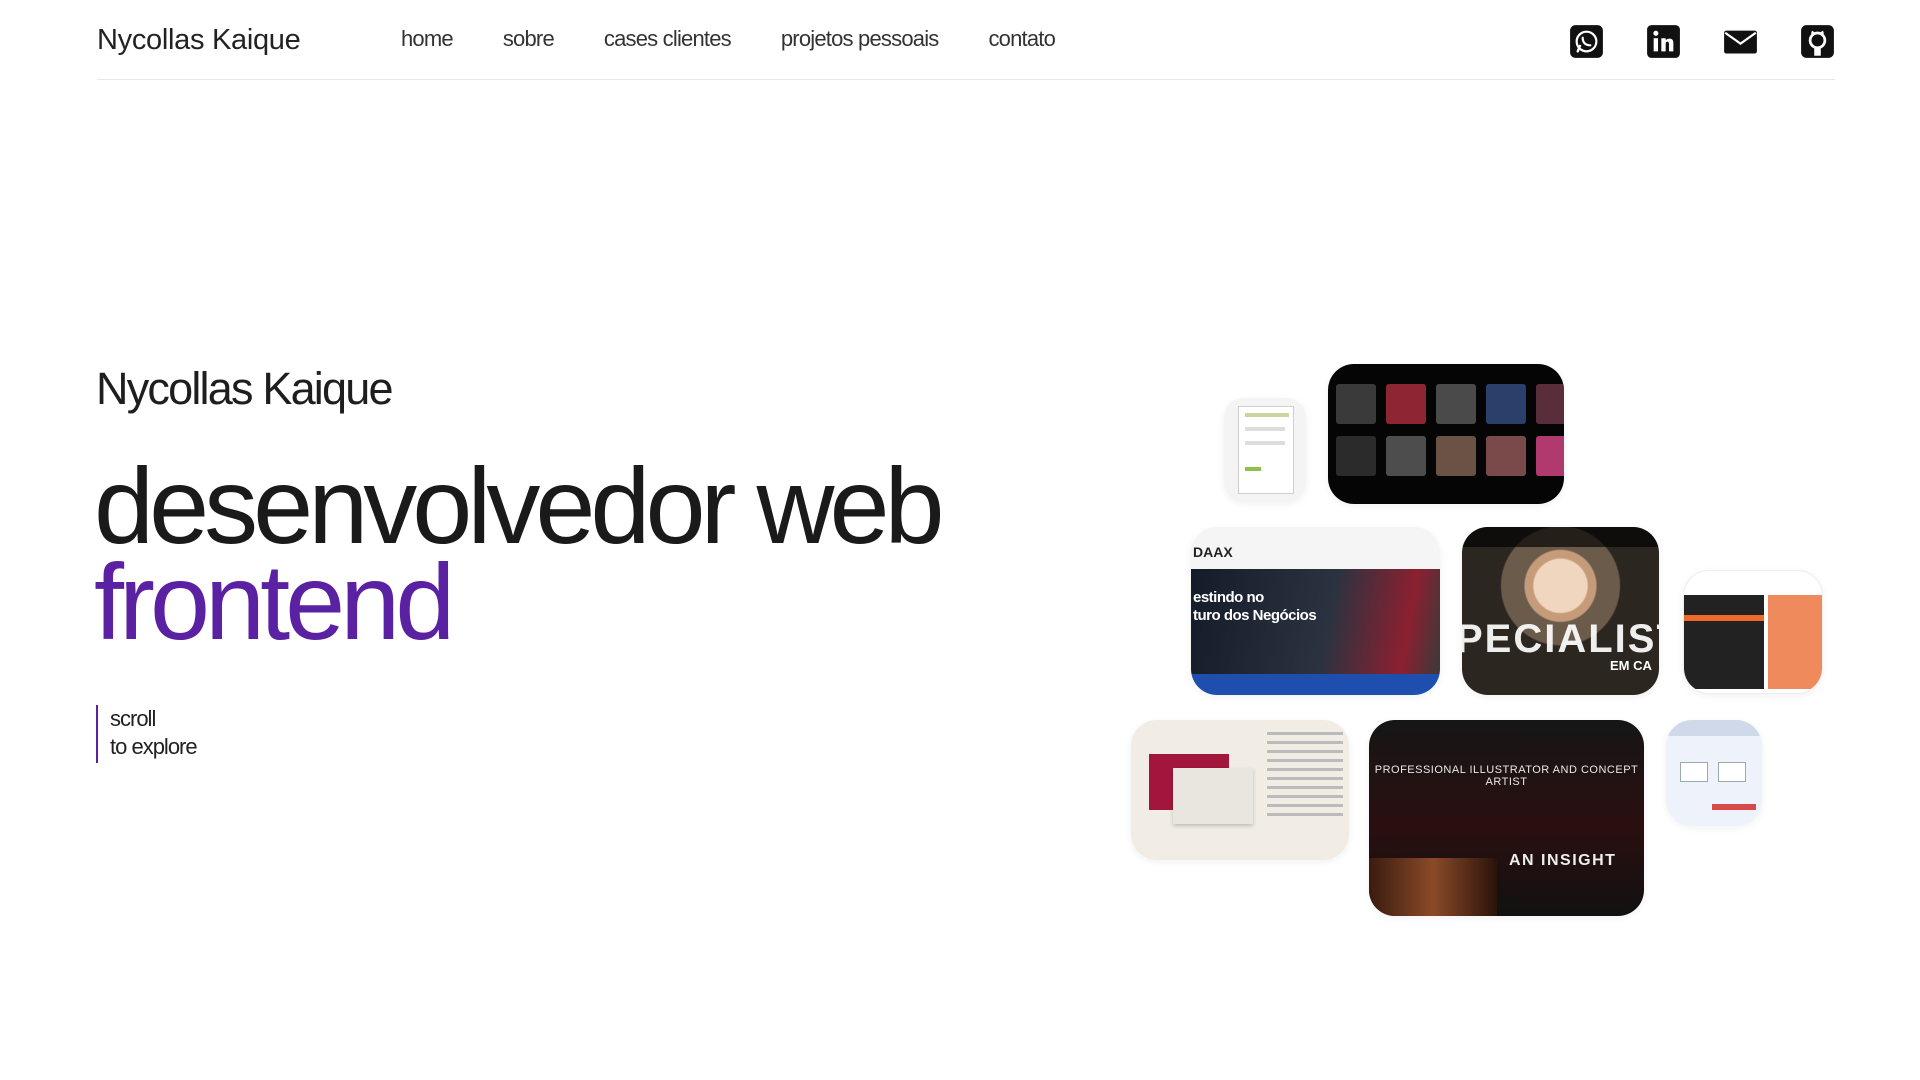 This screenshot has width=1920, height=1080. I want to click on nav-contato: contato, so click(1021, 39).